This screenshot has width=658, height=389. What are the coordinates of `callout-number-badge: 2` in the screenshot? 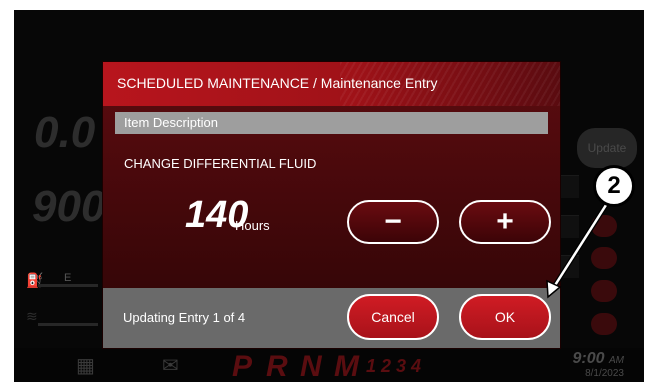 It's located at (614, 186).